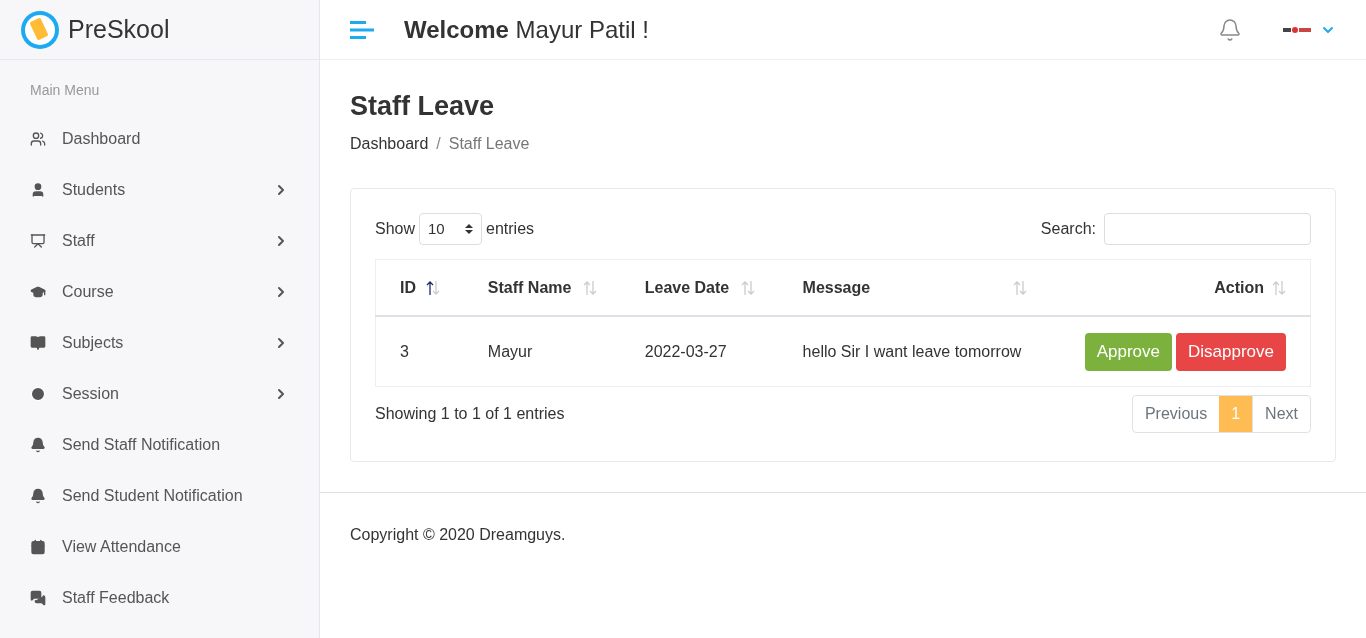  Describe the element at coordinates (159, 138) in the screenshot. I see `sidebar-item: Dashboard` at that location.